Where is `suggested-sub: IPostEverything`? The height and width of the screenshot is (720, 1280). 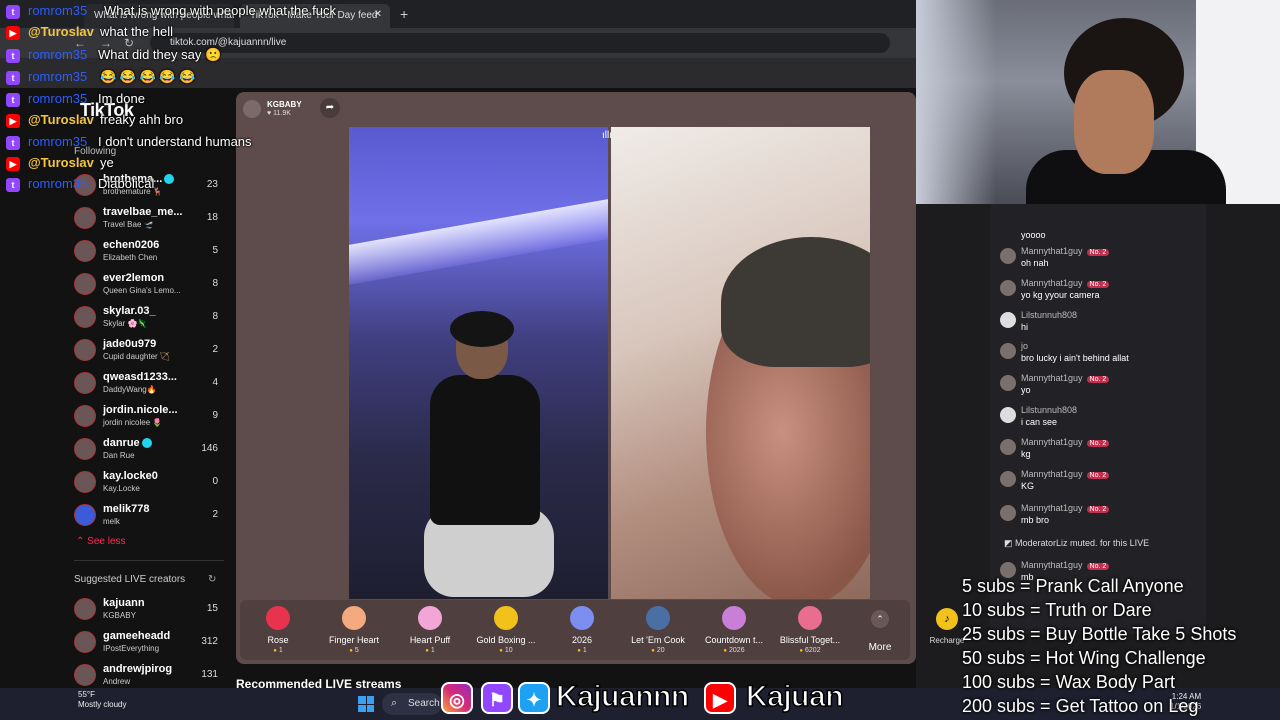
suggested-sub: IPostEverything is located at coordinates (131, 648).